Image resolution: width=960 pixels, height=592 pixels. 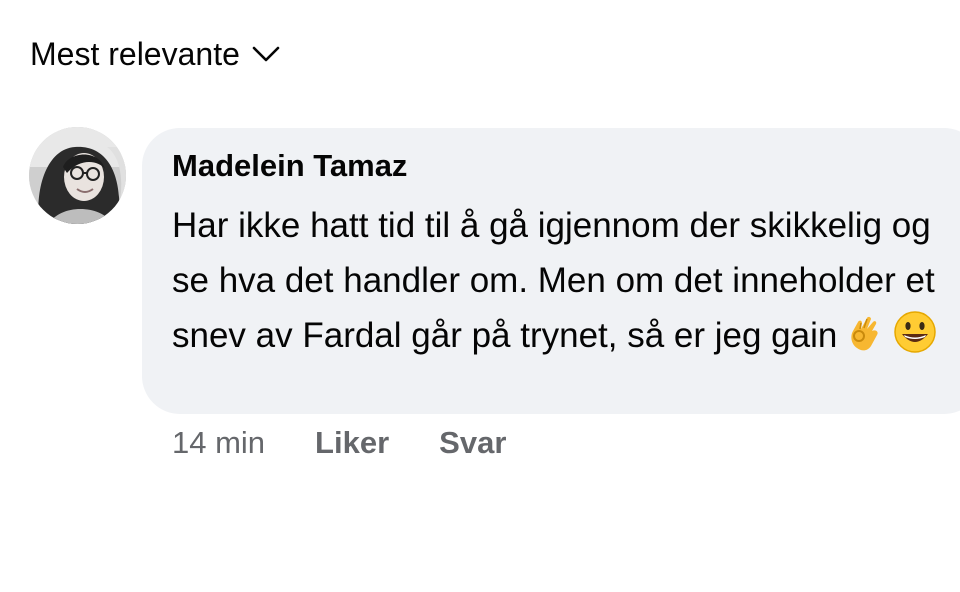 What do you see at coordinates (77, 175) in the screenshot?
I see `avatar` at bounding box center [77, 175].